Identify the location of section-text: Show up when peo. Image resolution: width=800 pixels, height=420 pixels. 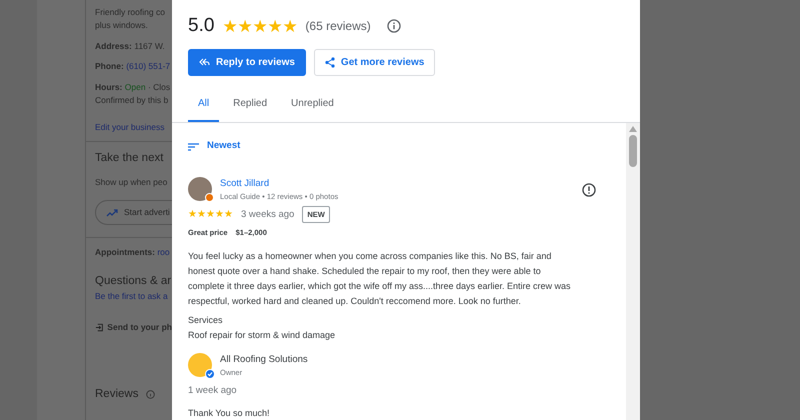
(131, 182).